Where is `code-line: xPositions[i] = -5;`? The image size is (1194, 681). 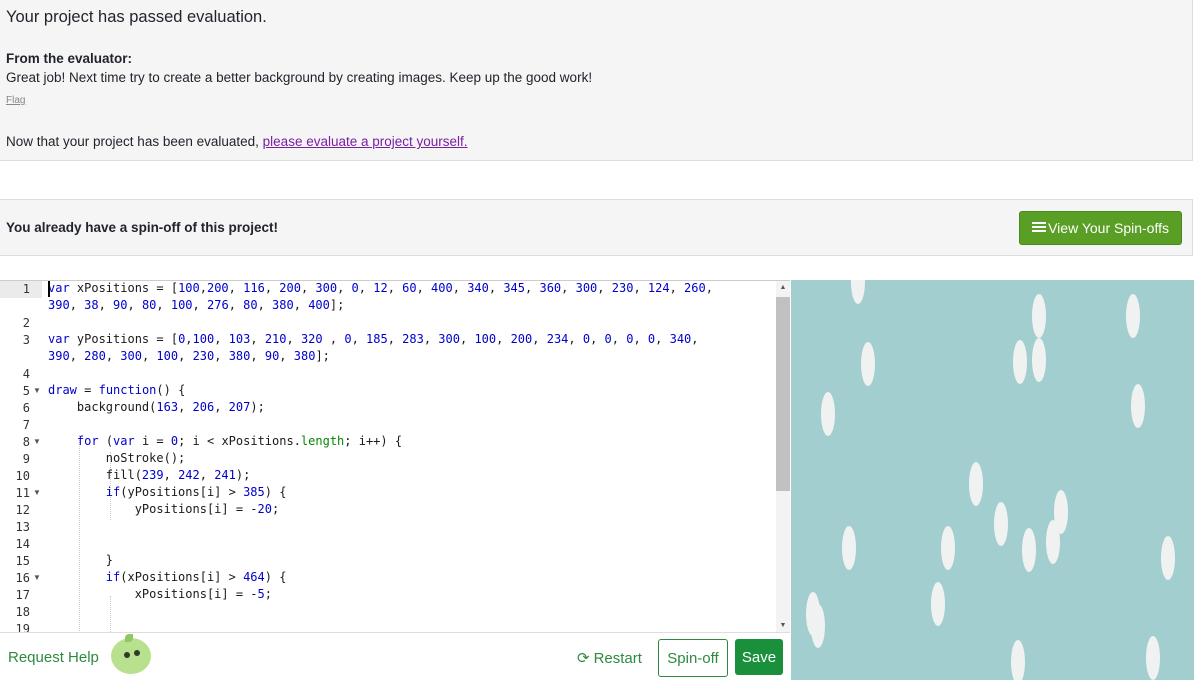 code-line: xPositions[i] = -5; is located at coordinates (160, 594).